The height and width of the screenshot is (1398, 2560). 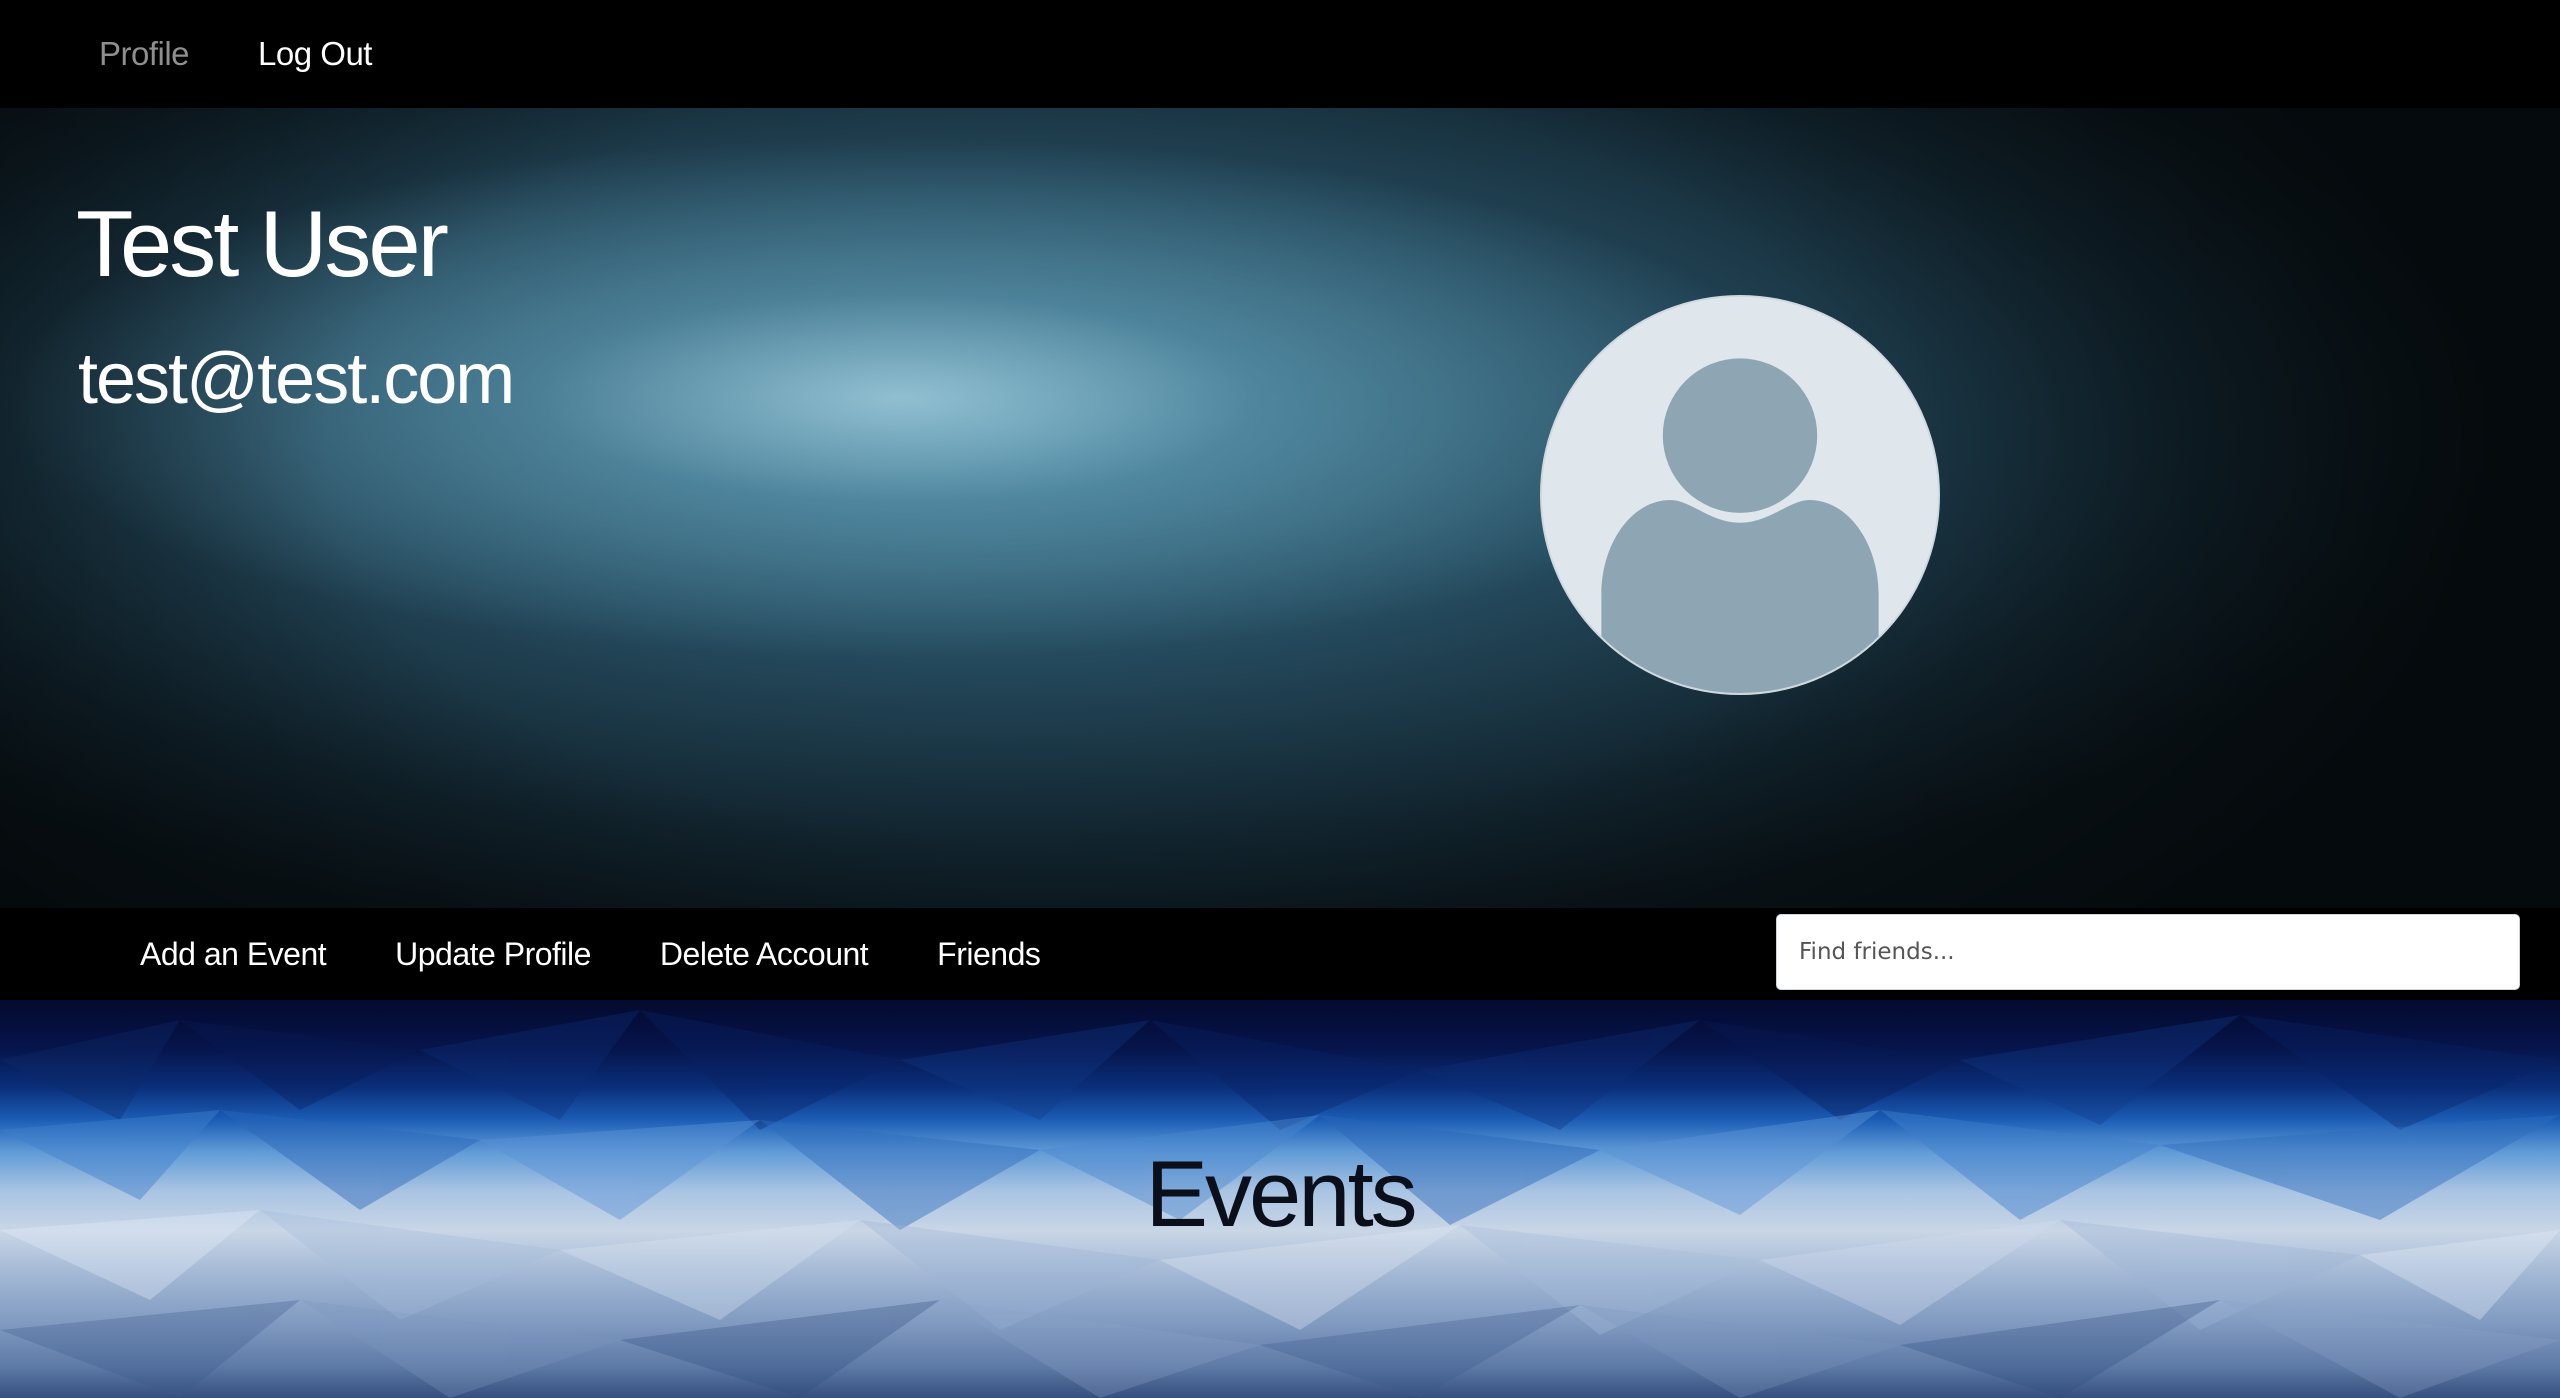 I want to click on delete-account-link: Delete Account, so click(x=764, y=954).